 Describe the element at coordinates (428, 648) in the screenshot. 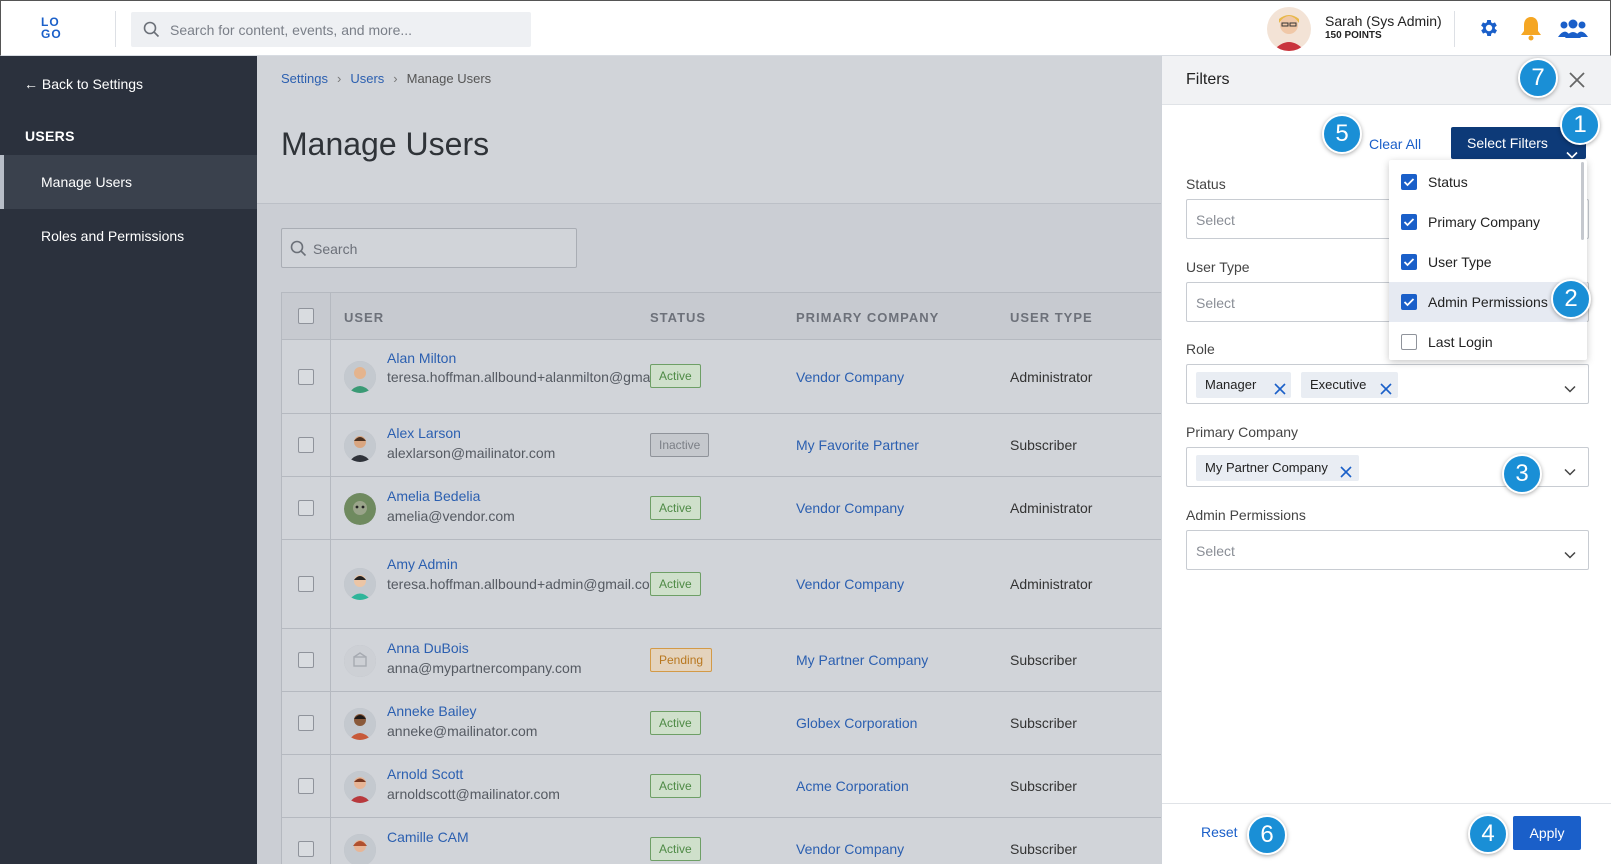

I see `user-name-link: Anna DuBois` at that location.